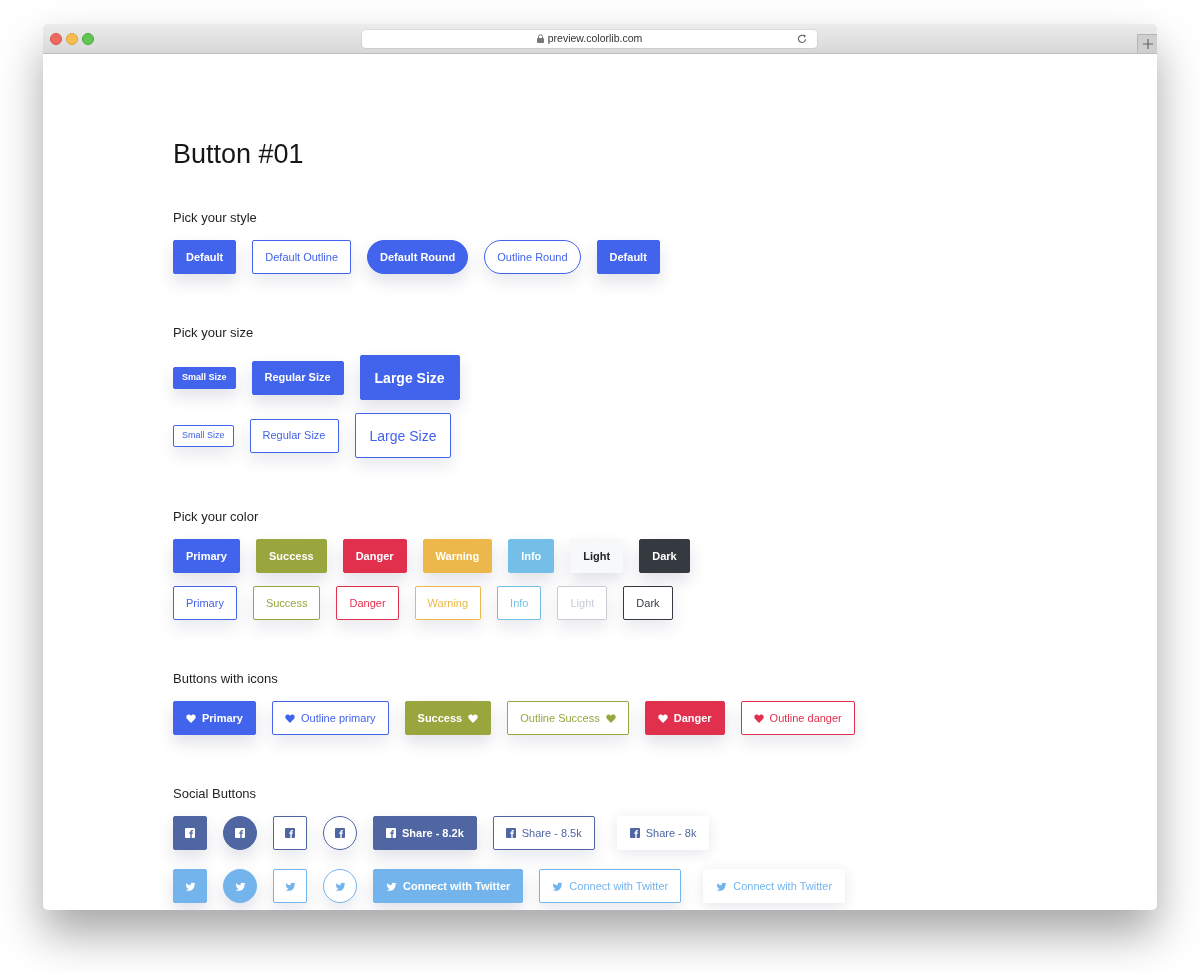 This screenshot has width=1200, height=972. Describe the element at coordinates (367, 603) in the screenshot. I see `outline-button: Danger` at that location.